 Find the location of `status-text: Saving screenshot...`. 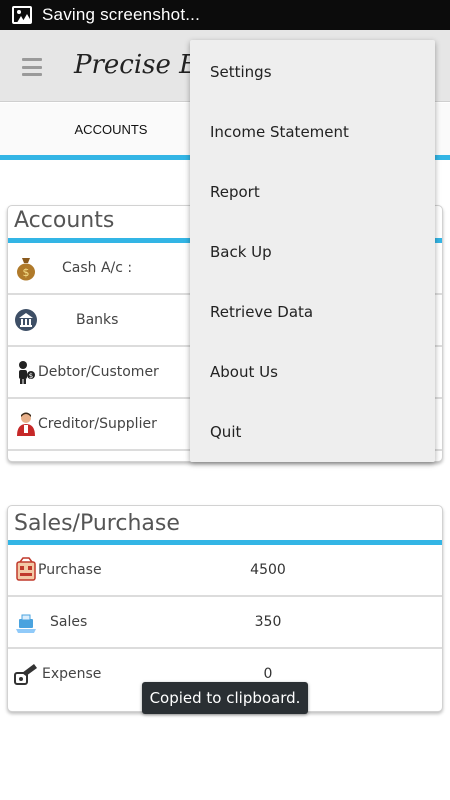

status-text: Saving screenshot... is located at coordinates (121, 14).